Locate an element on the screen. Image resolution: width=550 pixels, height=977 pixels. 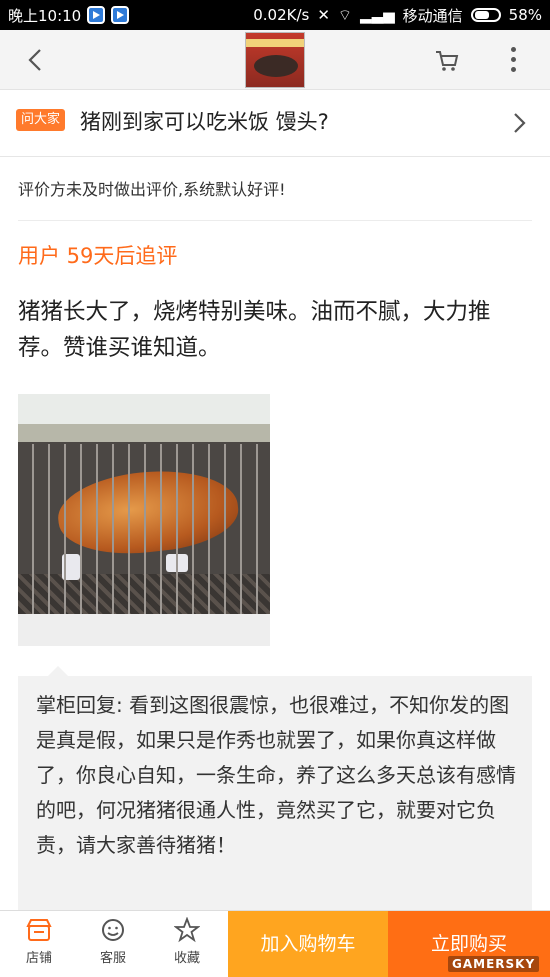
status-bar: 晚上10:10 0.02K/s ✕ ⌔ ▂▃▅ 移动通信 58% is located at coordinates (275, 15).